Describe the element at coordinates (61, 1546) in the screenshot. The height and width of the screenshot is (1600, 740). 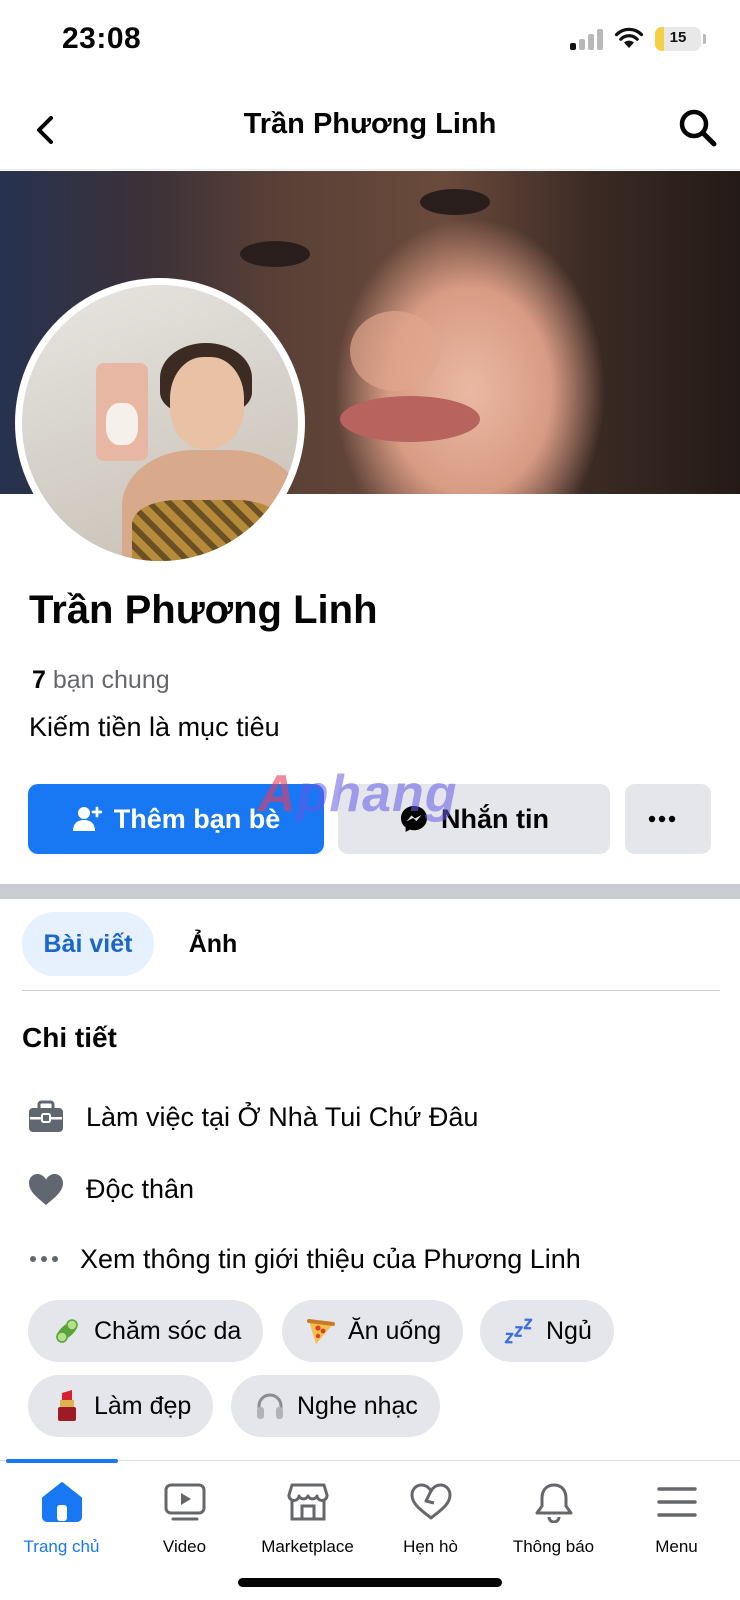
I see `nav-label: Trang chủ` at that location.